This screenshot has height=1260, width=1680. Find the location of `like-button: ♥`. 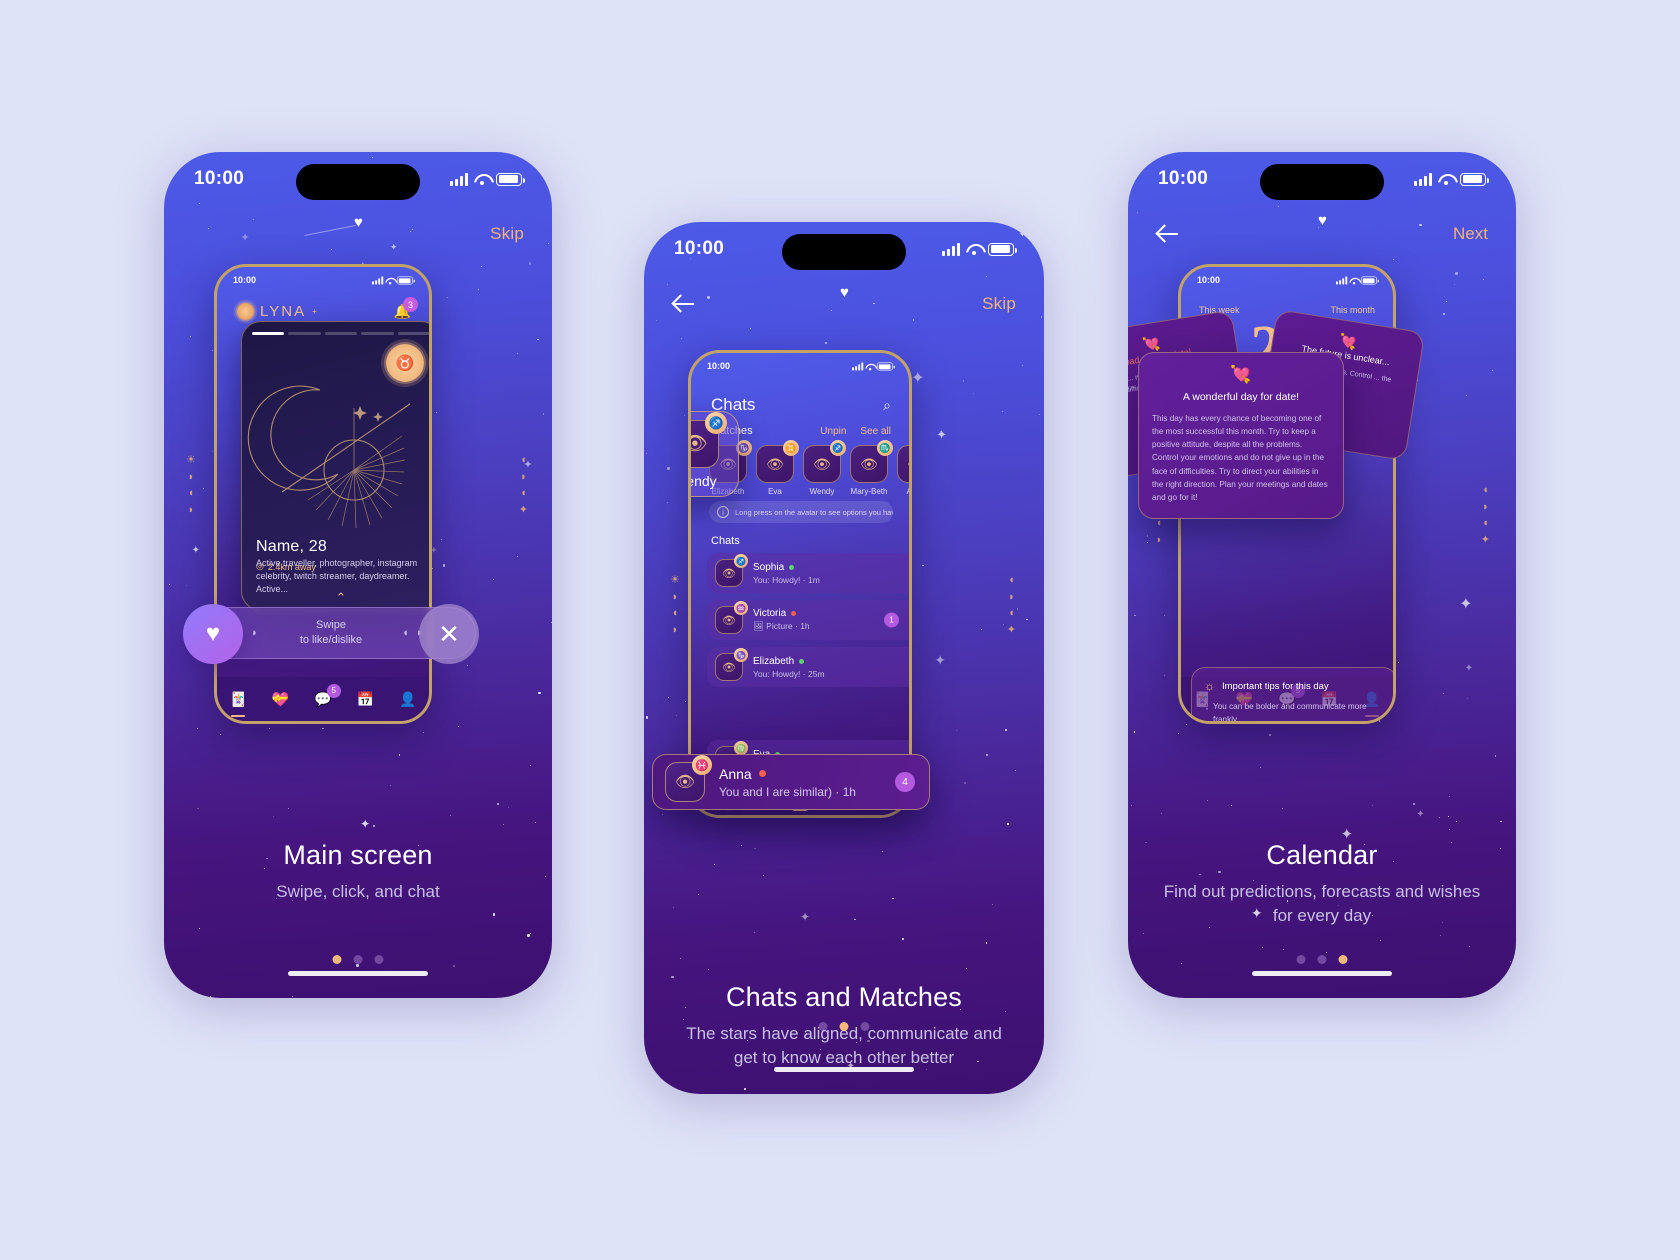

like-button: ♥ is located at coordinates (213, 634).